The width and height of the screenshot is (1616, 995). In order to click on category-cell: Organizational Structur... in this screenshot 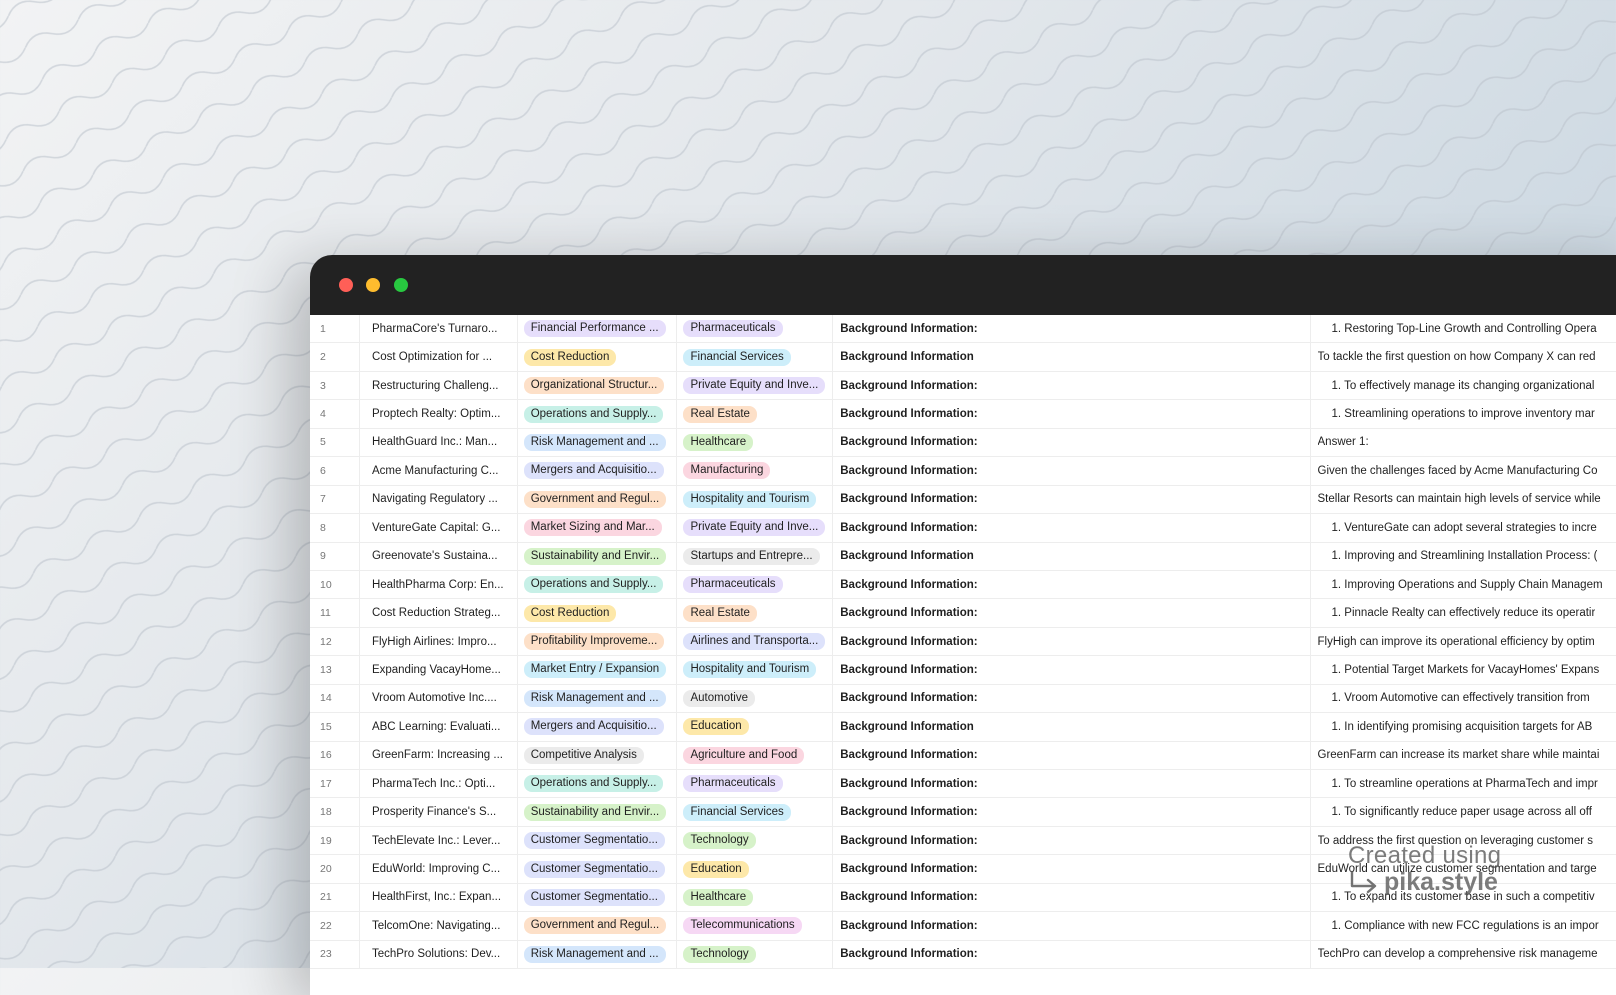, I will do `click(598, 385)`.